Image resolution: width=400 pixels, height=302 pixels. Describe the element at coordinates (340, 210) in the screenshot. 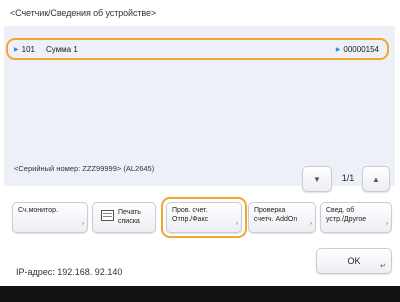

I see `device-info-label-line1: Свед. об` at that location.